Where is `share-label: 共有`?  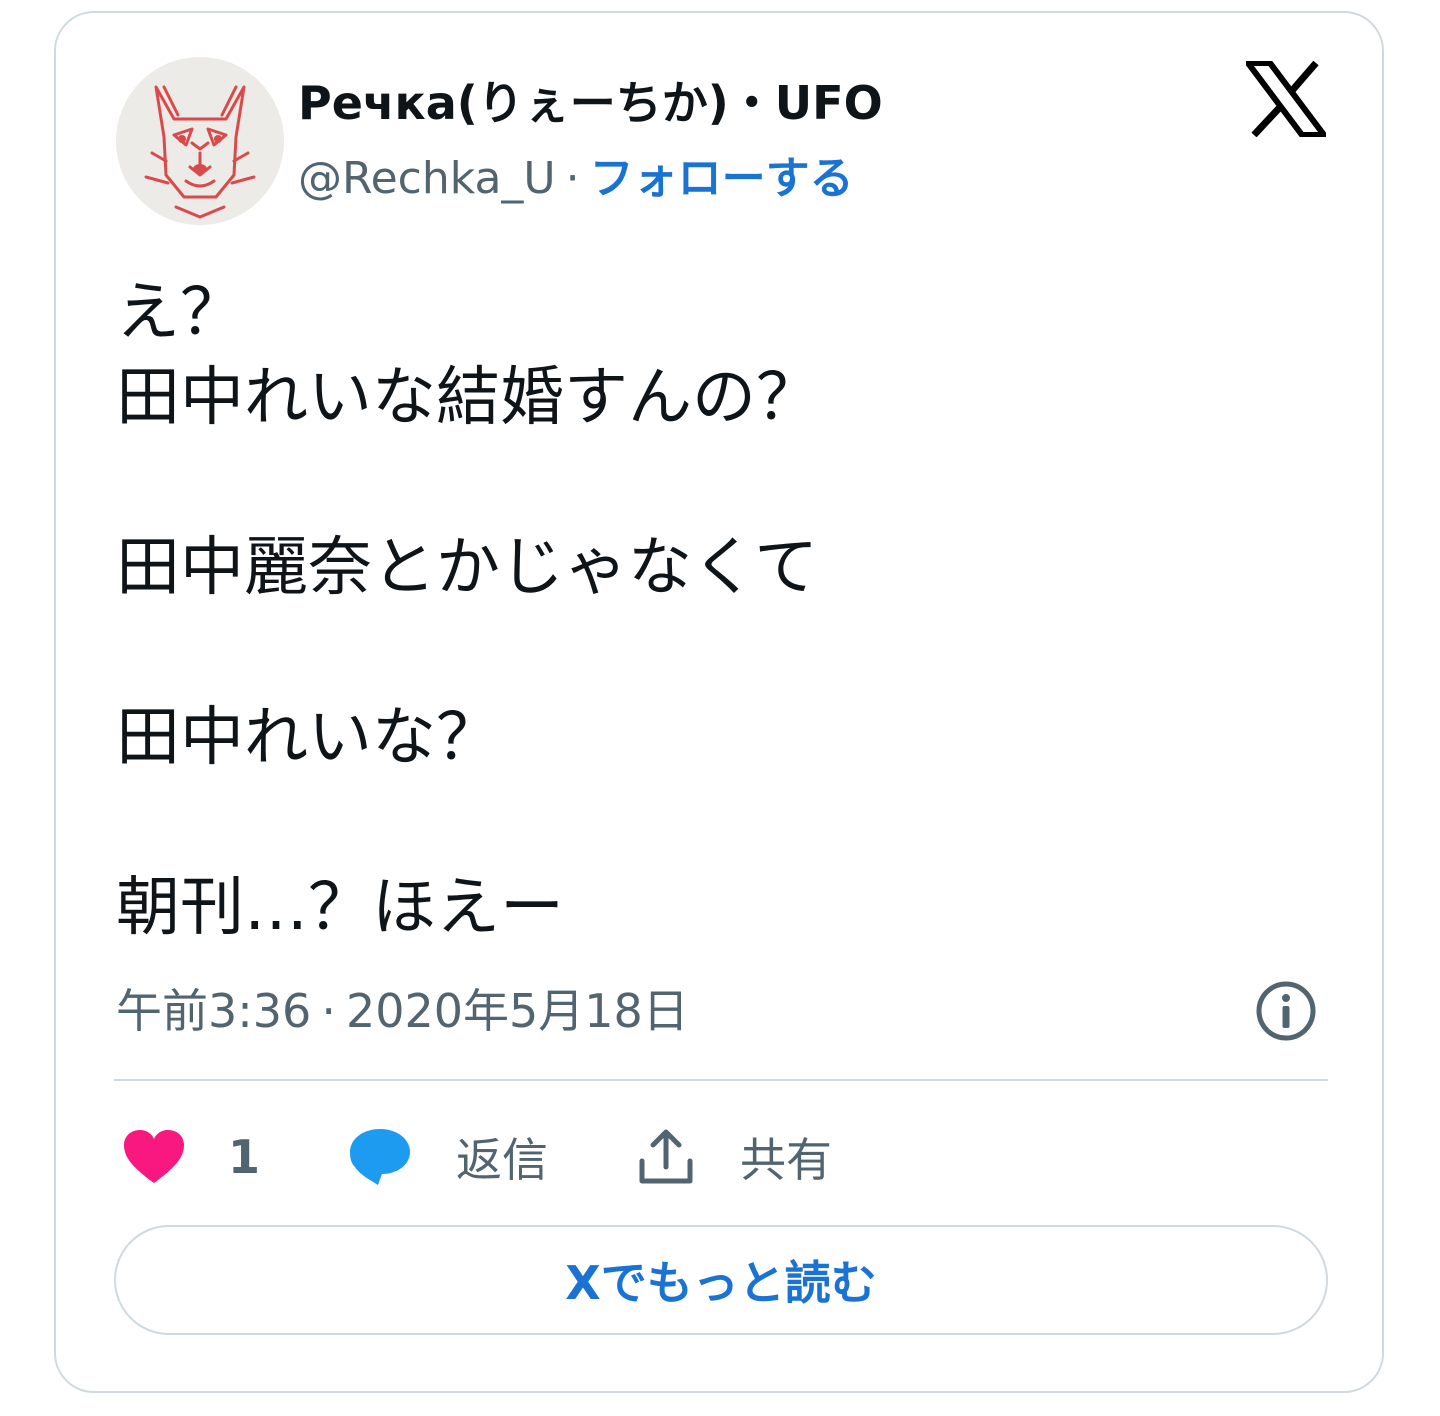 share-label: 共有 is located at coordinates (786, 1160).